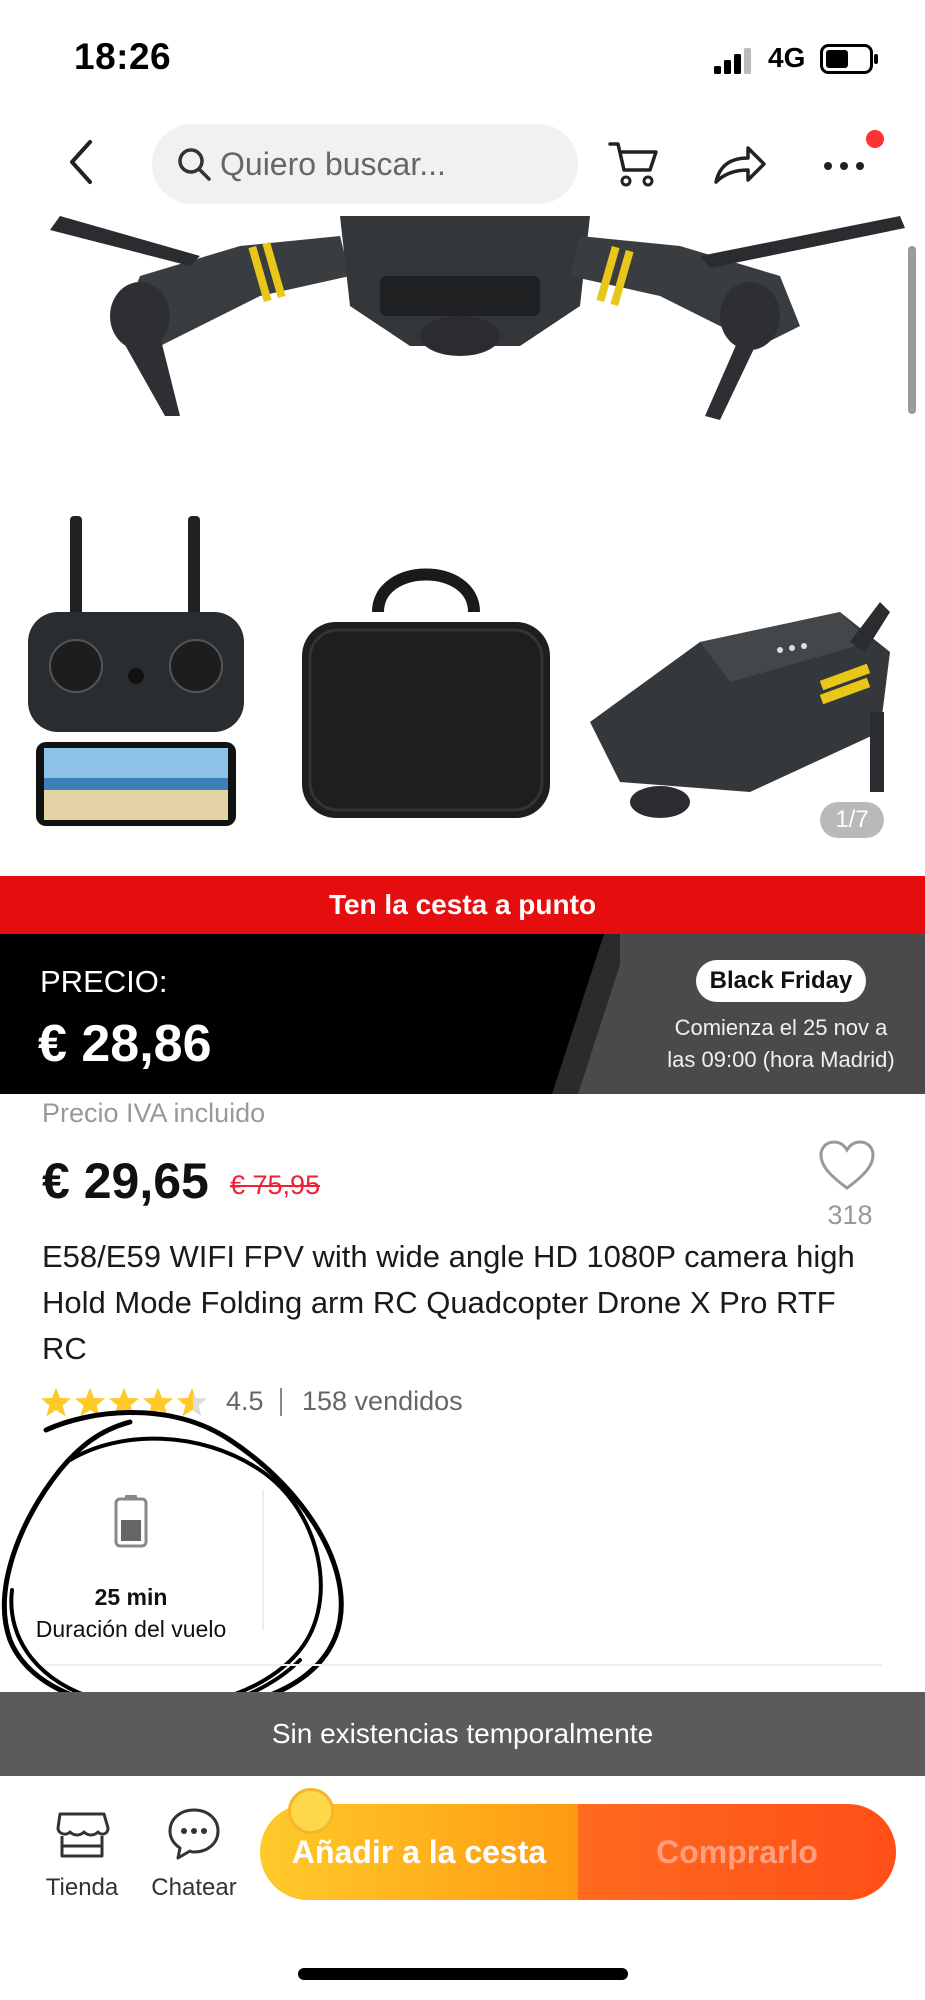 The height and width of the screenshot is (2000, 925). What do you see at coordinates (194, 1861) in the screenshot?
I see `chat-button: Chatear` at bounding box center [194, 1861].